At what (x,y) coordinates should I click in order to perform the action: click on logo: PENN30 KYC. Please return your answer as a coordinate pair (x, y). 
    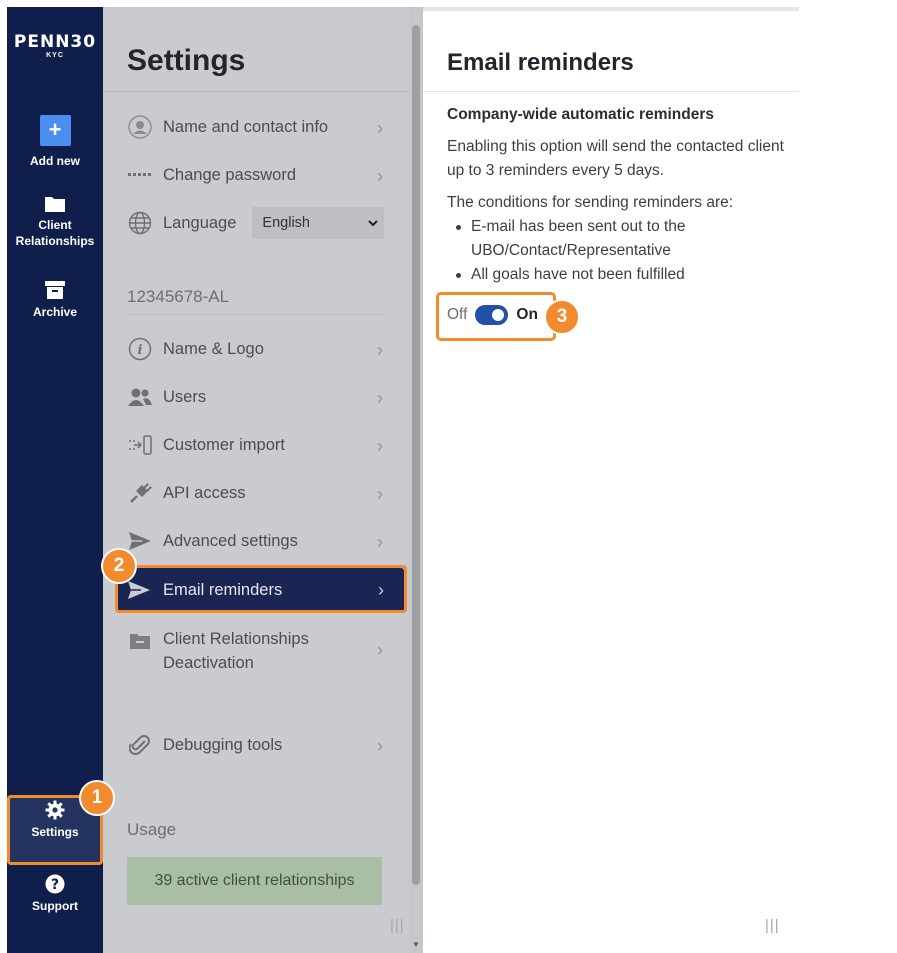
    Looking at the image, I should click on (55, 47).